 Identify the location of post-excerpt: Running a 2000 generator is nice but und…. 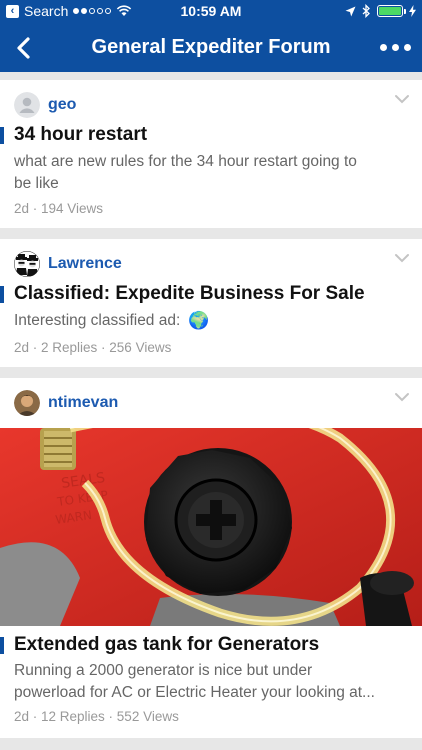
(211, 682).